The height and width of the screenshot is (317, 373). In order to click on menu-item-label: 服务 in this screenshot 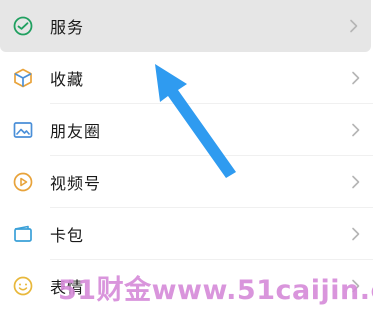, I will do `click(67, 27)`.